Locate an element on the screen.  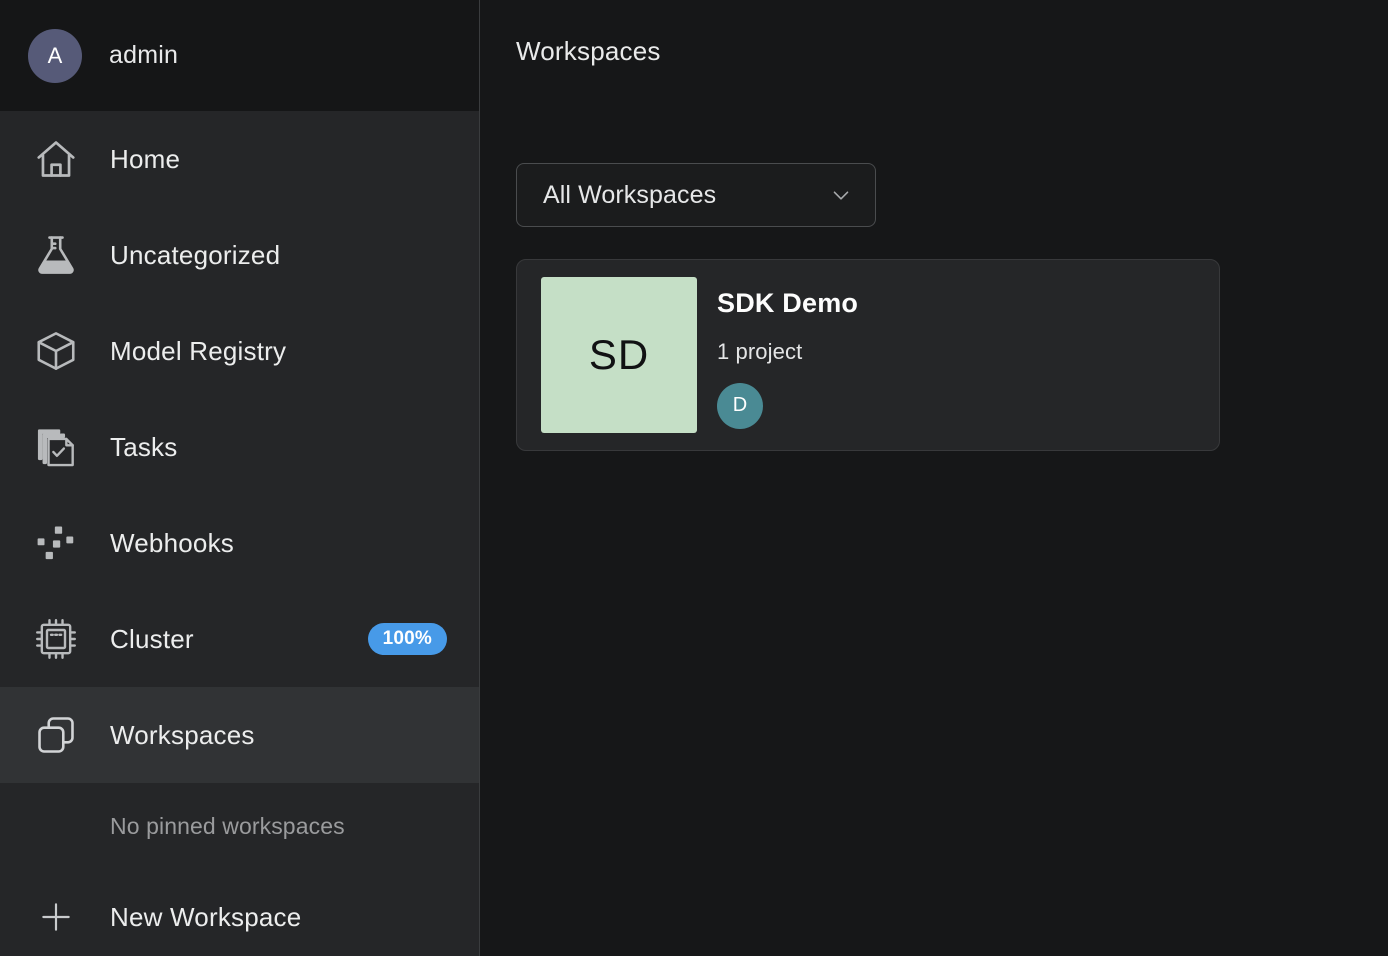
tasks-icon is located at coordinates (56, 447).